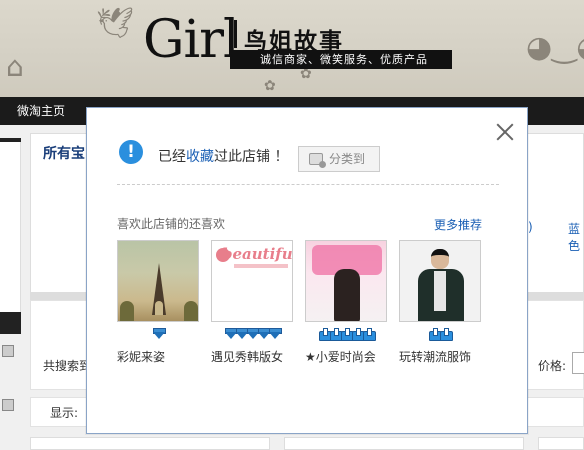  I want to click on thumbnail-logo-text: beautiful, so click(257, 254).